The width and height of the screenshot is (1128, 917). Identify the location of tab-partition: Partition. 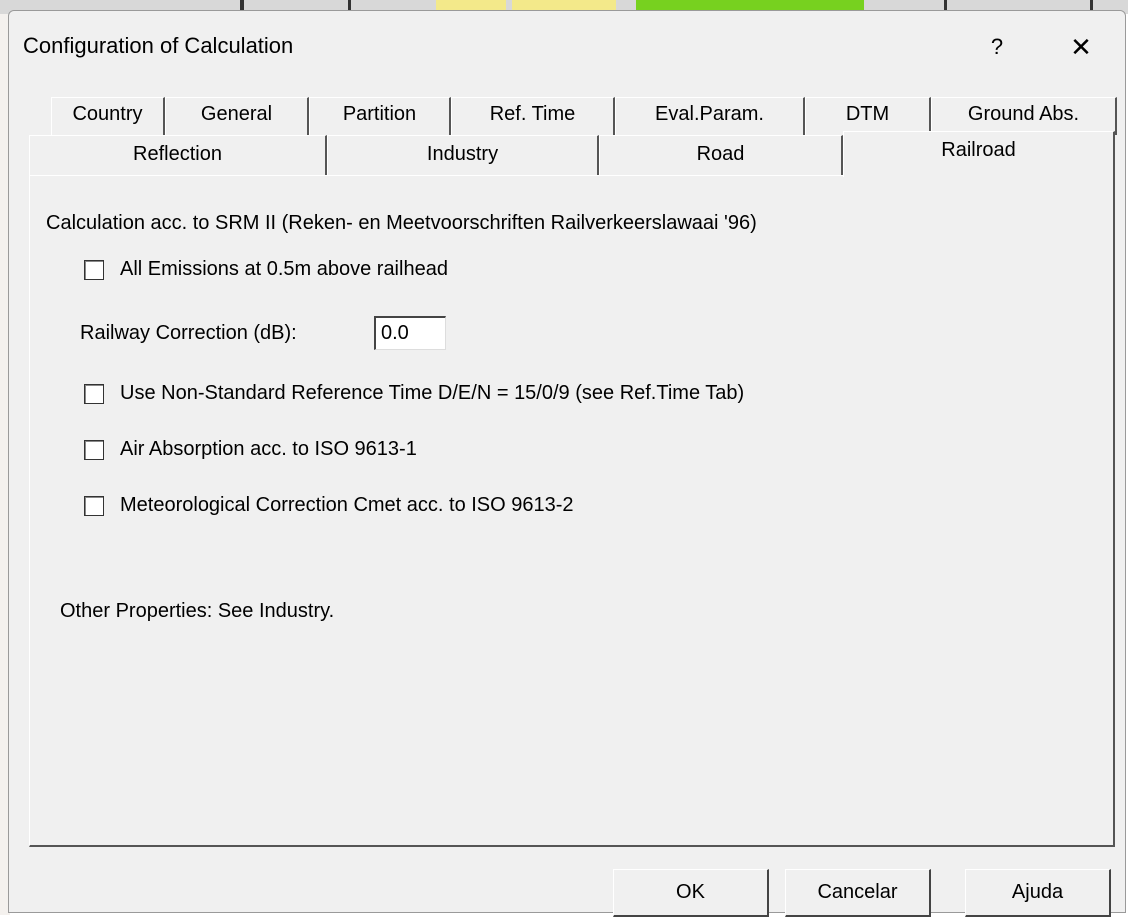
(380, 116).